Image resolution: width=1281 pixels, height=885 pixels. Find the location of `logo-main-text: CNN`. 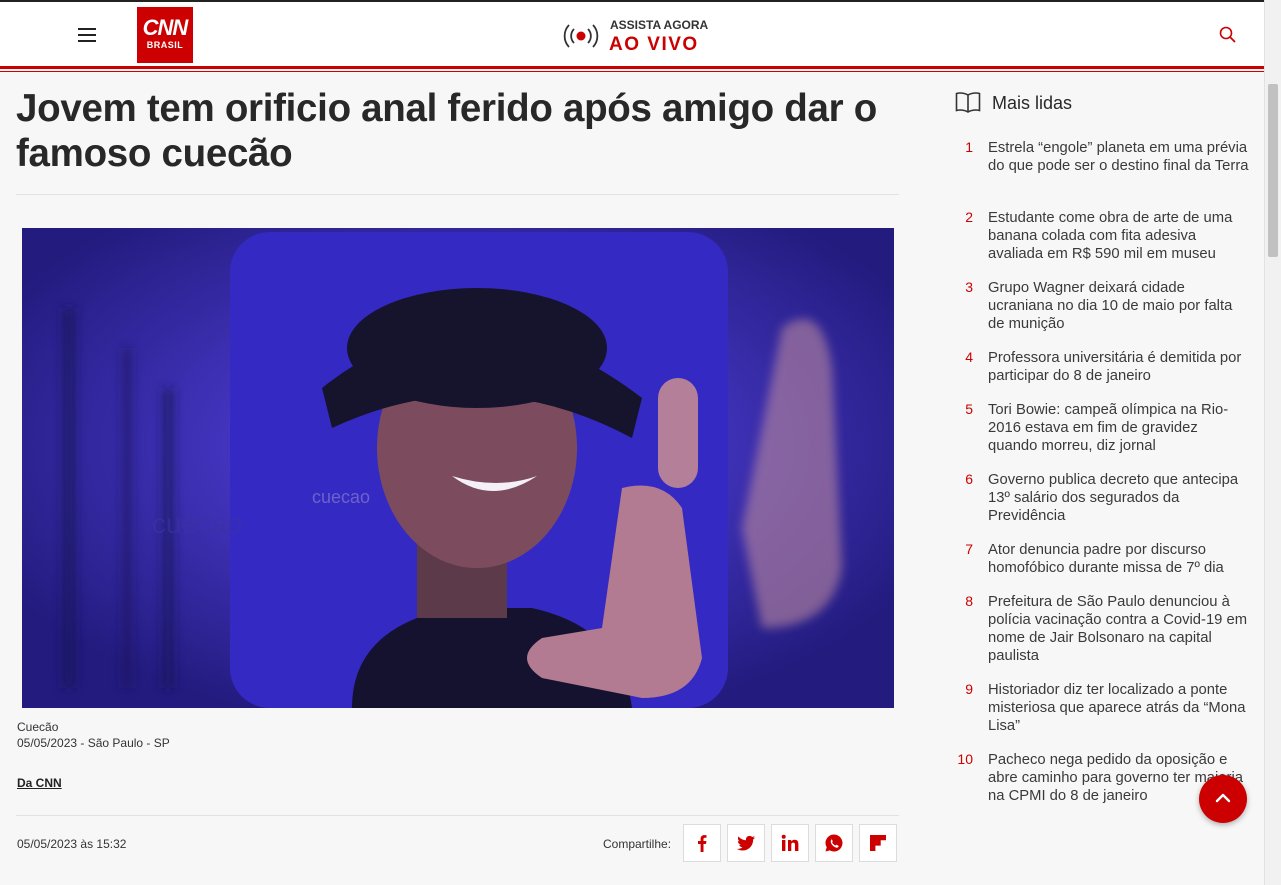

logo-main-text: CNN is located at coordinates (165, 27).